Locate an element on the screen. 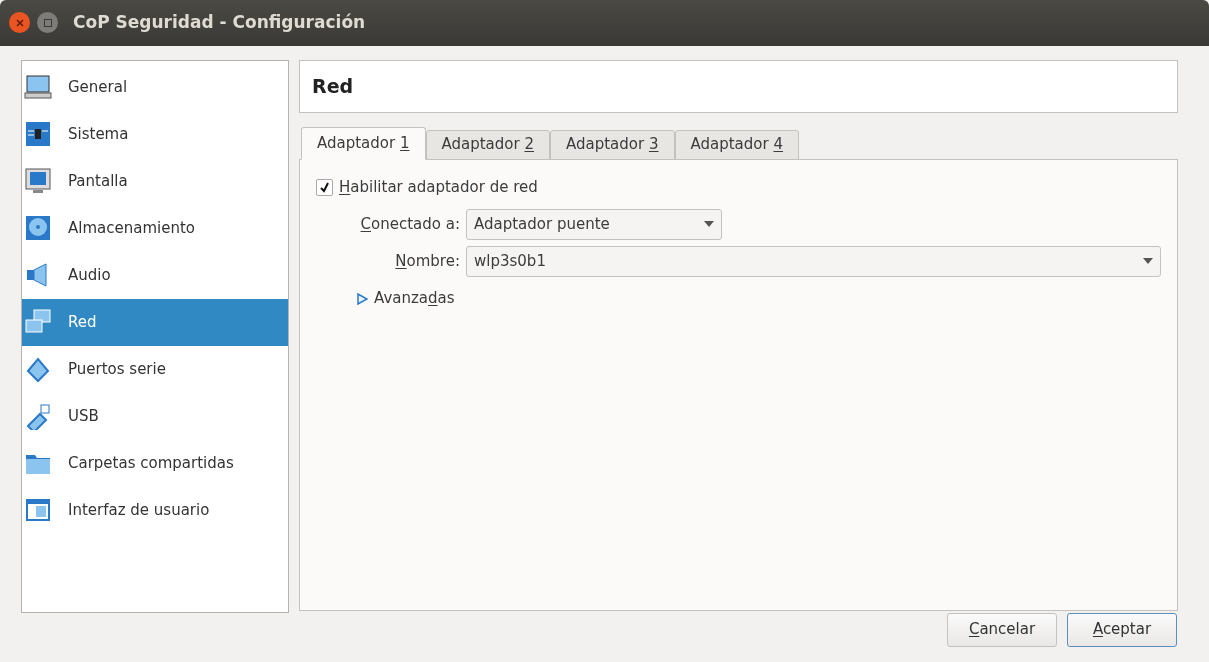  sidebar-item: Carpetas compartidas is located at coordinates (155, 463).